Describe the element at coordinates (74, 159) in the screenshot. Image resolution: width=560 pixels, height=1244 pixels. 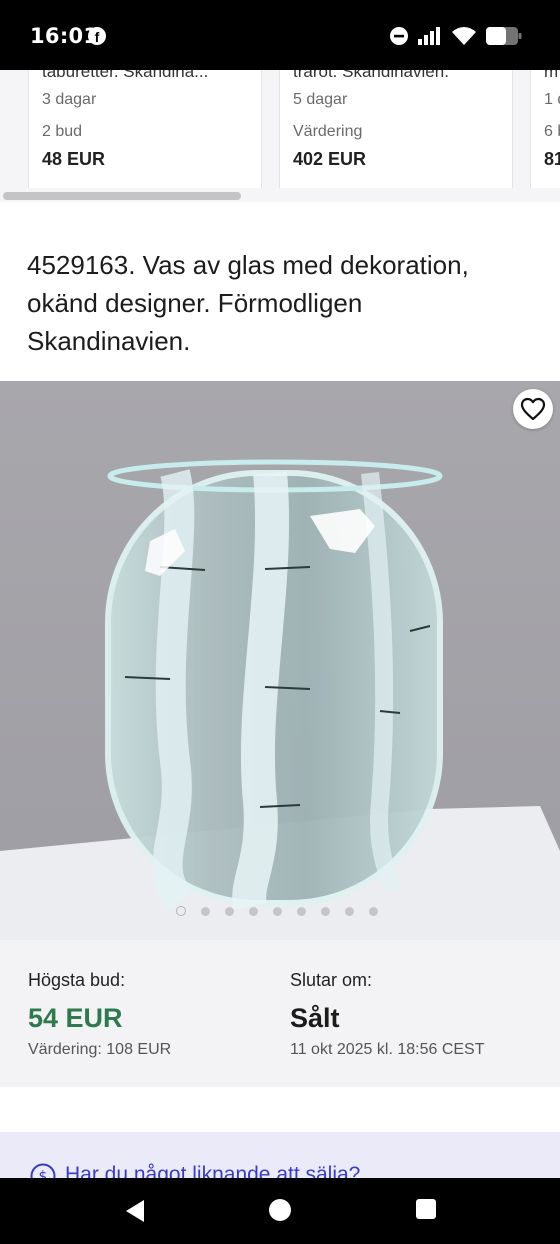
I see `related-item-price: 48 EUR` at that location.